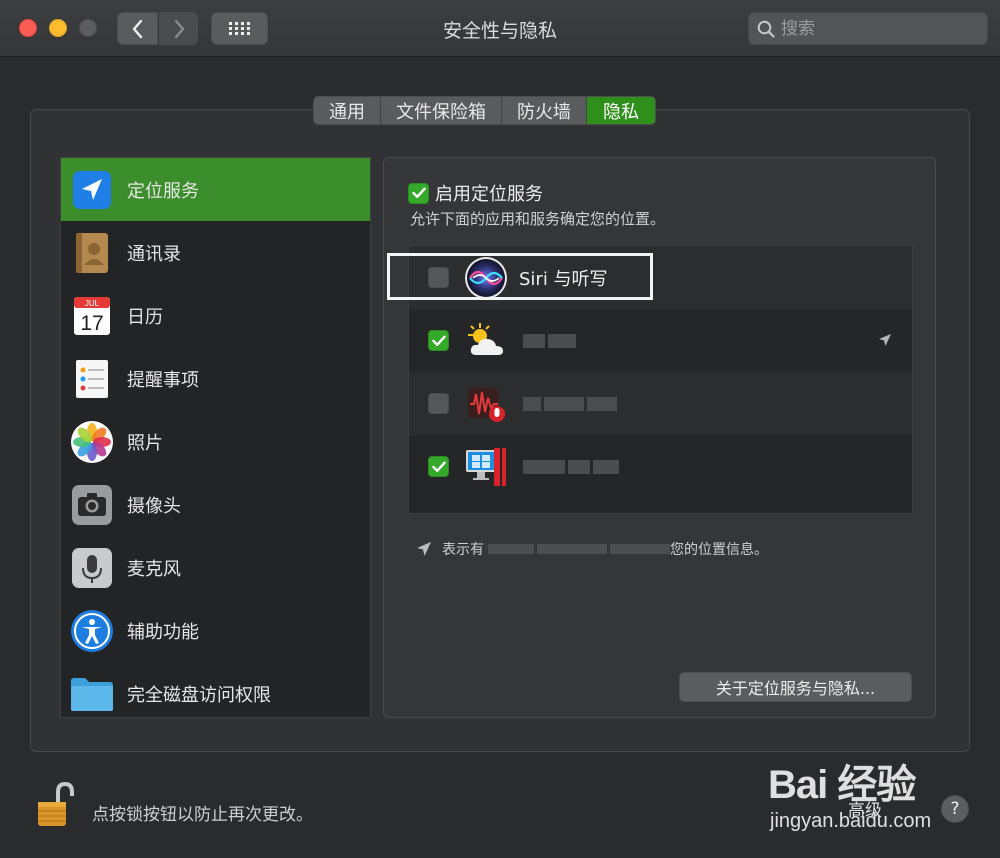 The width and height of the screenshot is (1000, 858). I want to click on sidebar-item-label: 通讯录, so click(154, 254).